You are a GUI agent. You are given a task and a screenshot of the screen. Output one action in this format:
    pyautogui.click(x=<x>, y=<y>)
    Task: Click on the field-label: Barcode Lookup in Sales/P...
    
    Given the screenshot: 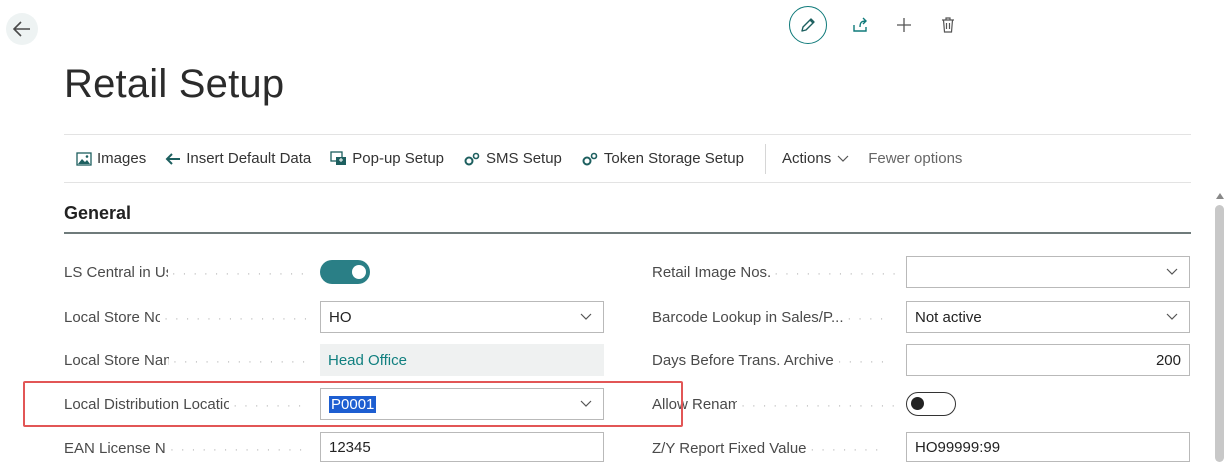 What is the action you would take?
    pyautogui.click(x=748, y=317)
    